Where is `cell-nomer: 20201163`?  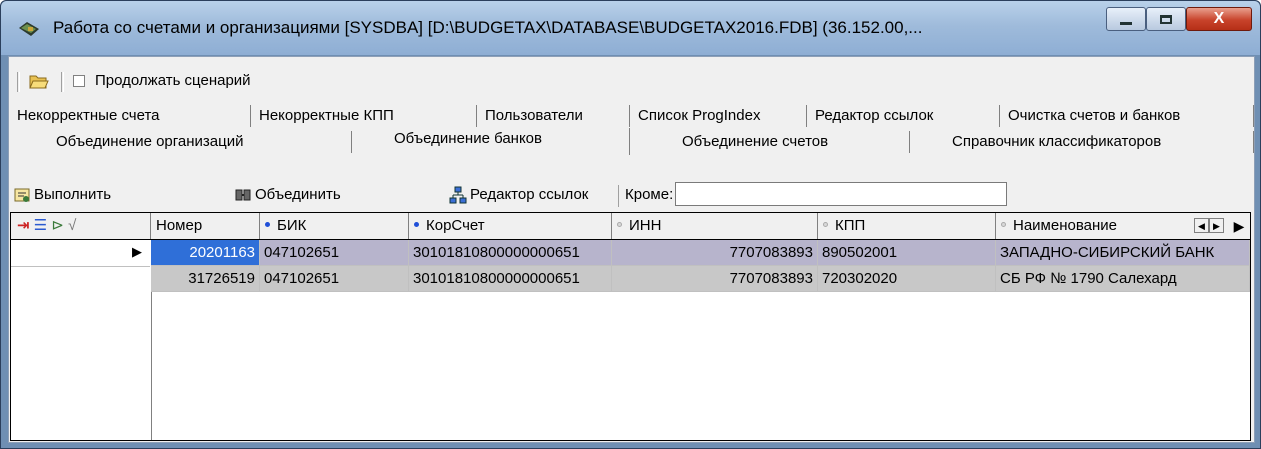 cell-nomer: 20201163 is located at coordinates (205, 253).